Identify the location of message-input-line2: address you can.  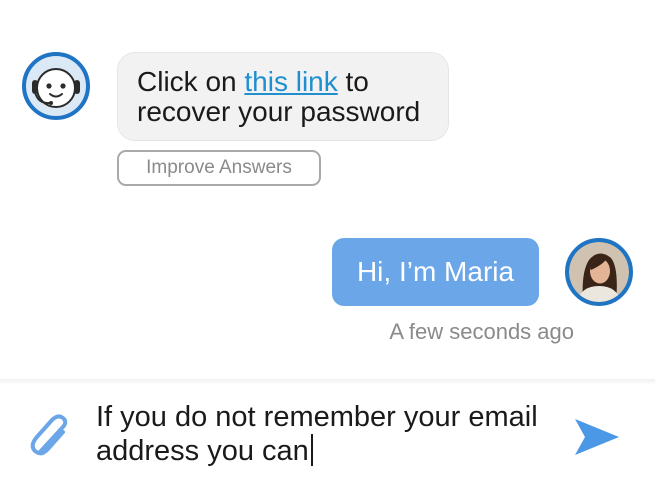
(202, 451).